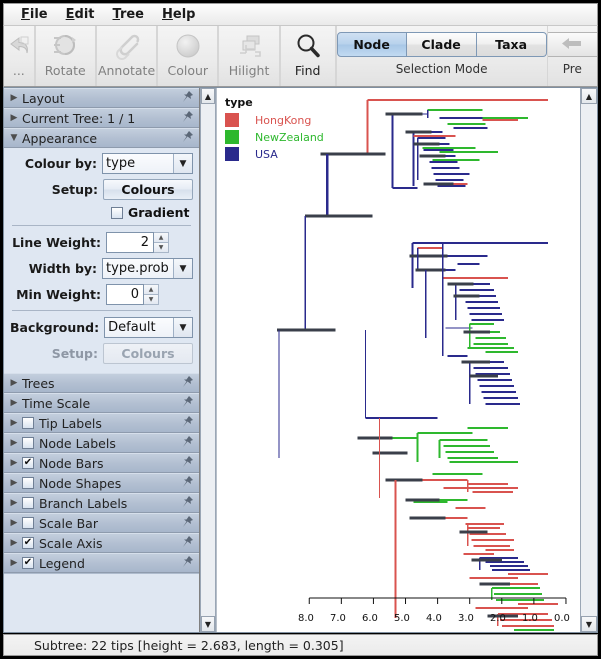 This screenshot has height=659, width=601. Describe the element at coordinates (80, 483) in the screenshot. I see `sidebar-item-node-shapes-label: Node Shapes` at that location.